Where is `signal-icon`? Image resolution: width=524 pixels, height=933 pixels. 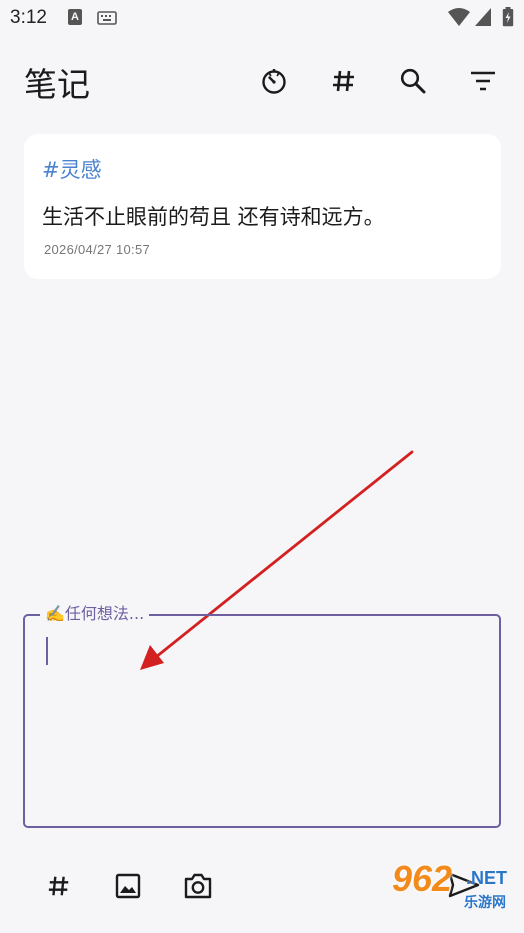 signal-icon is located at coordinates (483, 17).